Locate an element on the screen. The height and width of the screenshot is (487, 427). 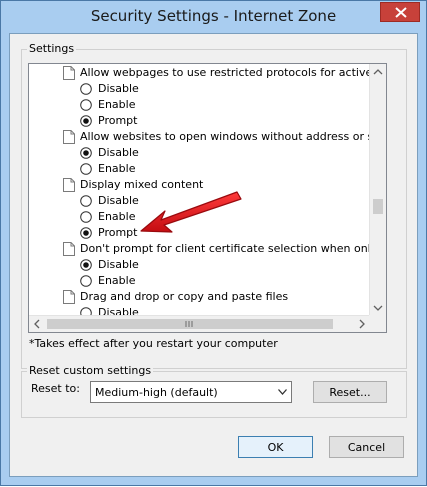
scroll-left-button is located at coordinates (37, 324).